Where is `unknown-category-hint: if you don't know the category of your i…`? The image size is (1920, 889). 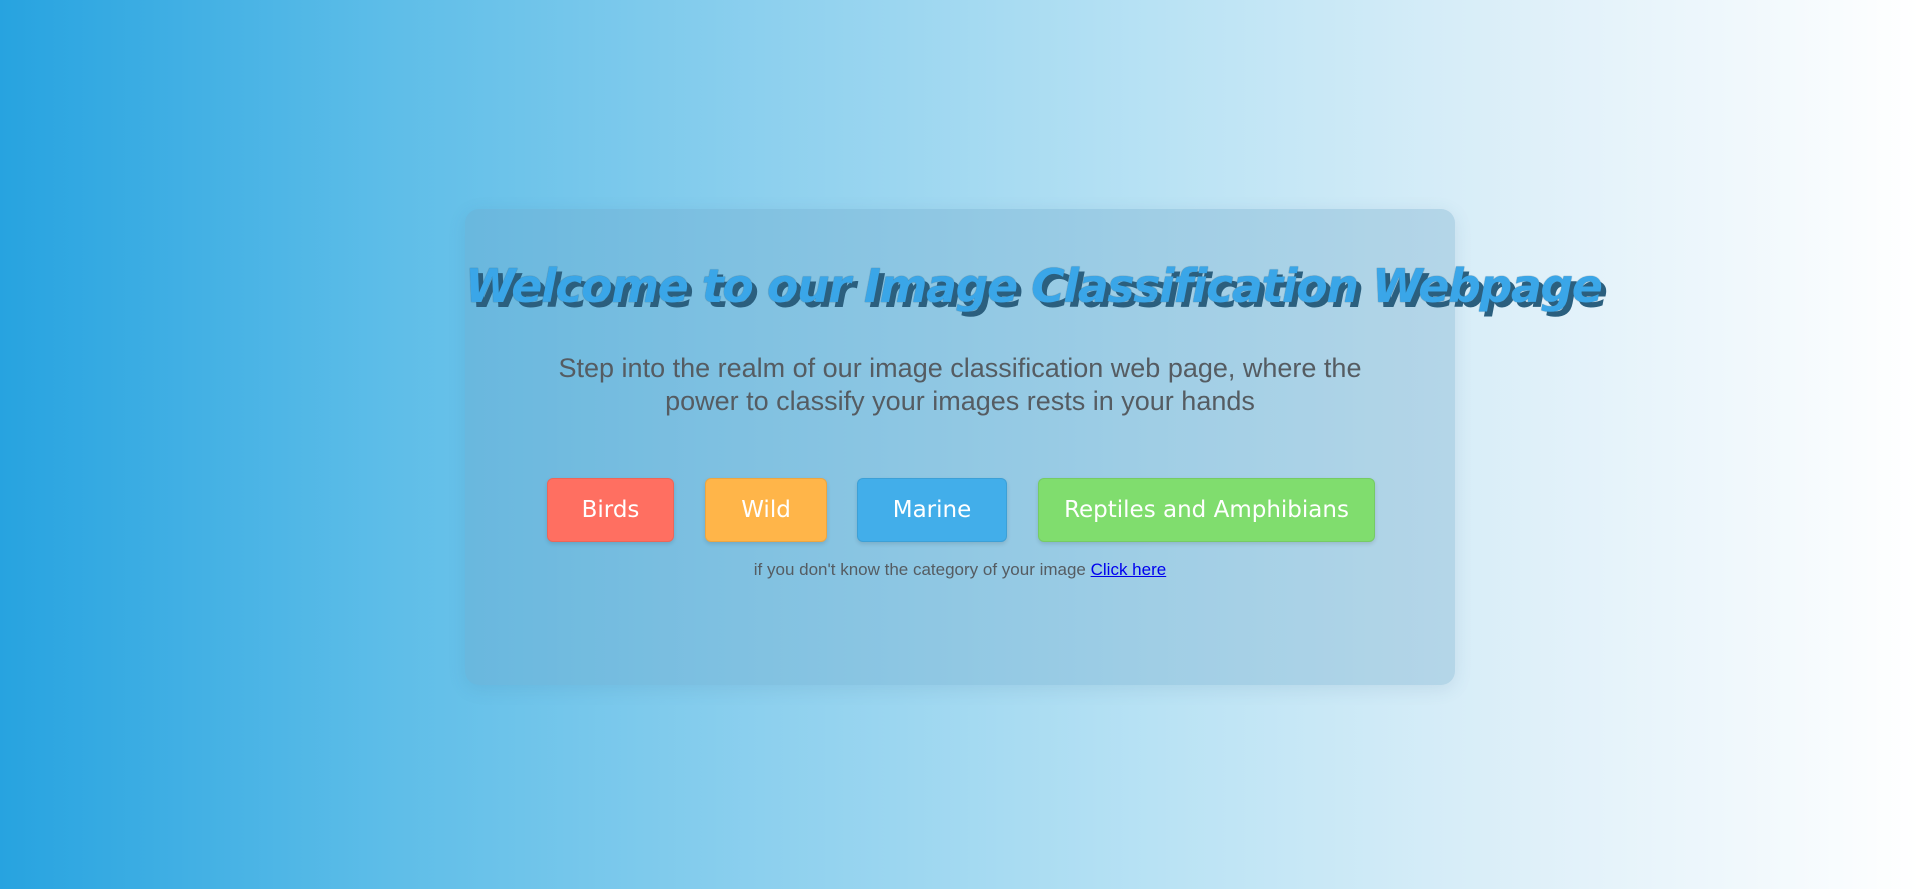 unknown-category-hint: if you don't know the category of your i… is located at coordinates (960, 570).